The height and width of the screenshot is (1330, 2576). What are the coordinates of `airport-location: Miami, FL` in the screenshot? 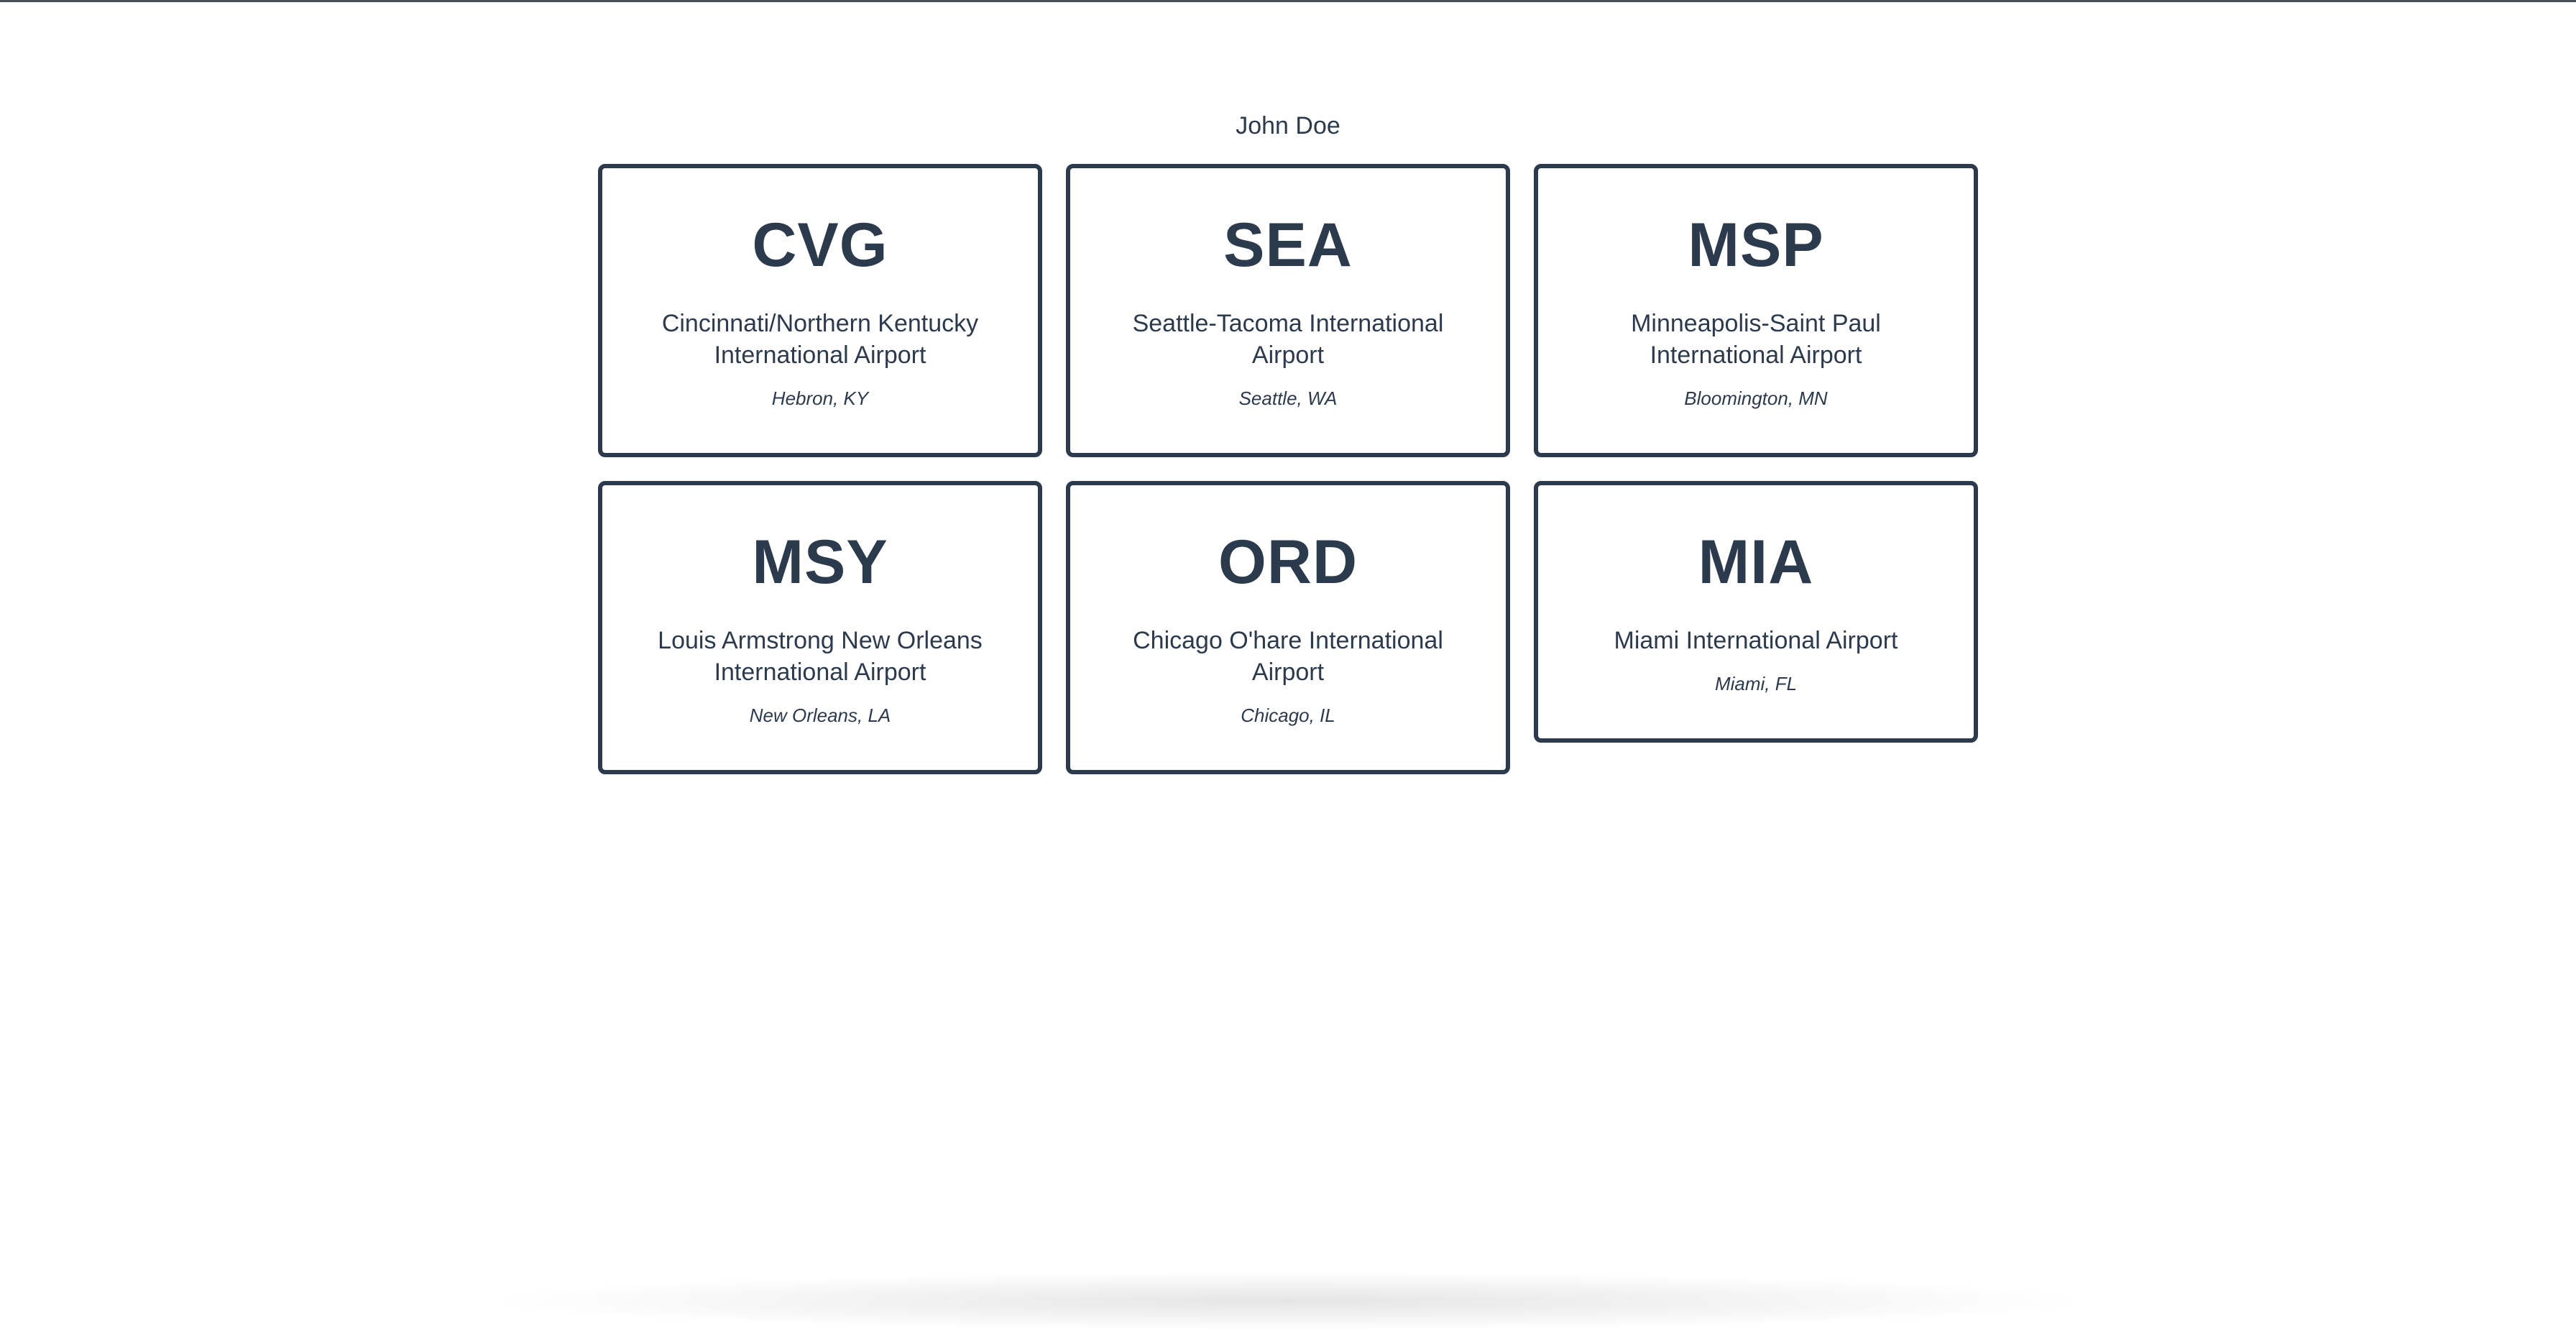 It's located at (1756, 683).